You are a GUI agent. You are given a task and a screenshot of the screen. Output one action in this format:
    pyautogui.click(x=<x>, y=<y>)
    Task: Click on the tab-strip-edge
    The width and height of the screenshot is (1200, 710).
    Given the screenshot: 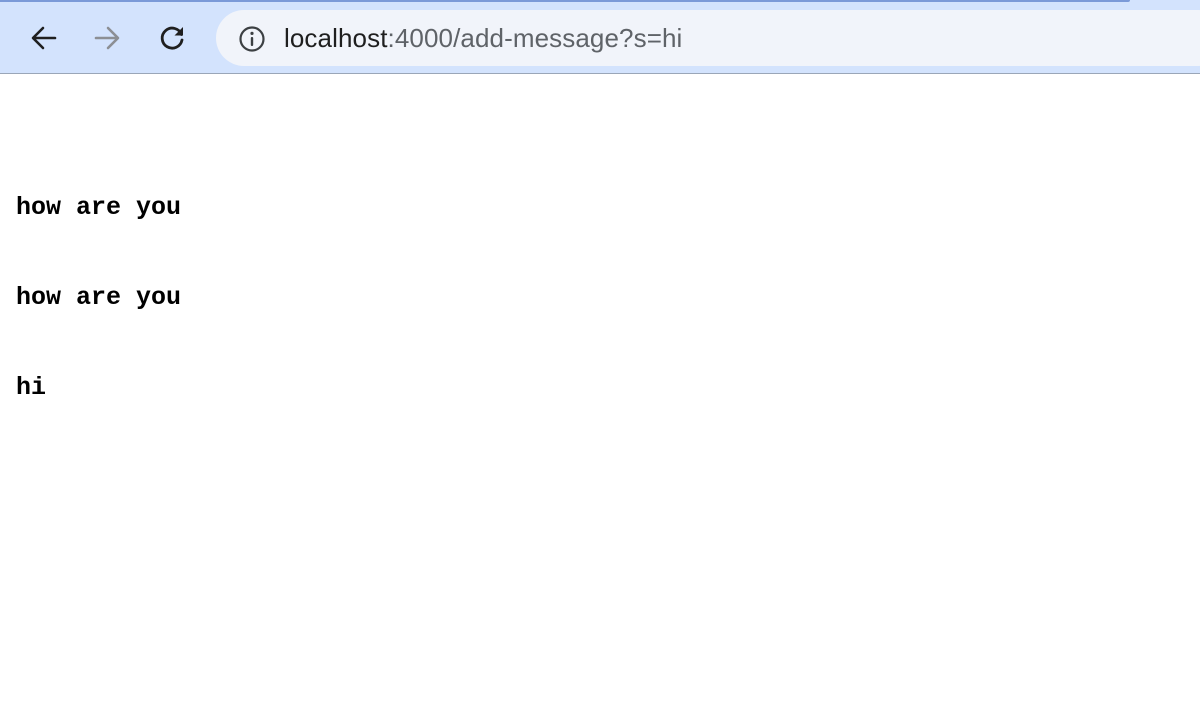 What is the action you would take?
    pyautogui.click(x=565, y=1)
    